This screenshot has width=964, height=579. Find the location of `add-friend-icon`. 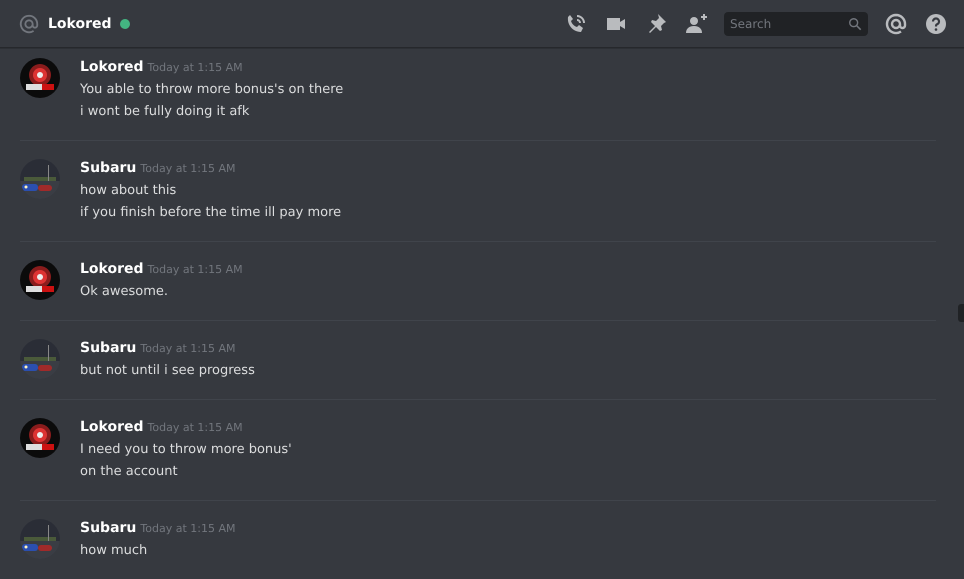

add-friend-icon is located at coordinates (696, 24).